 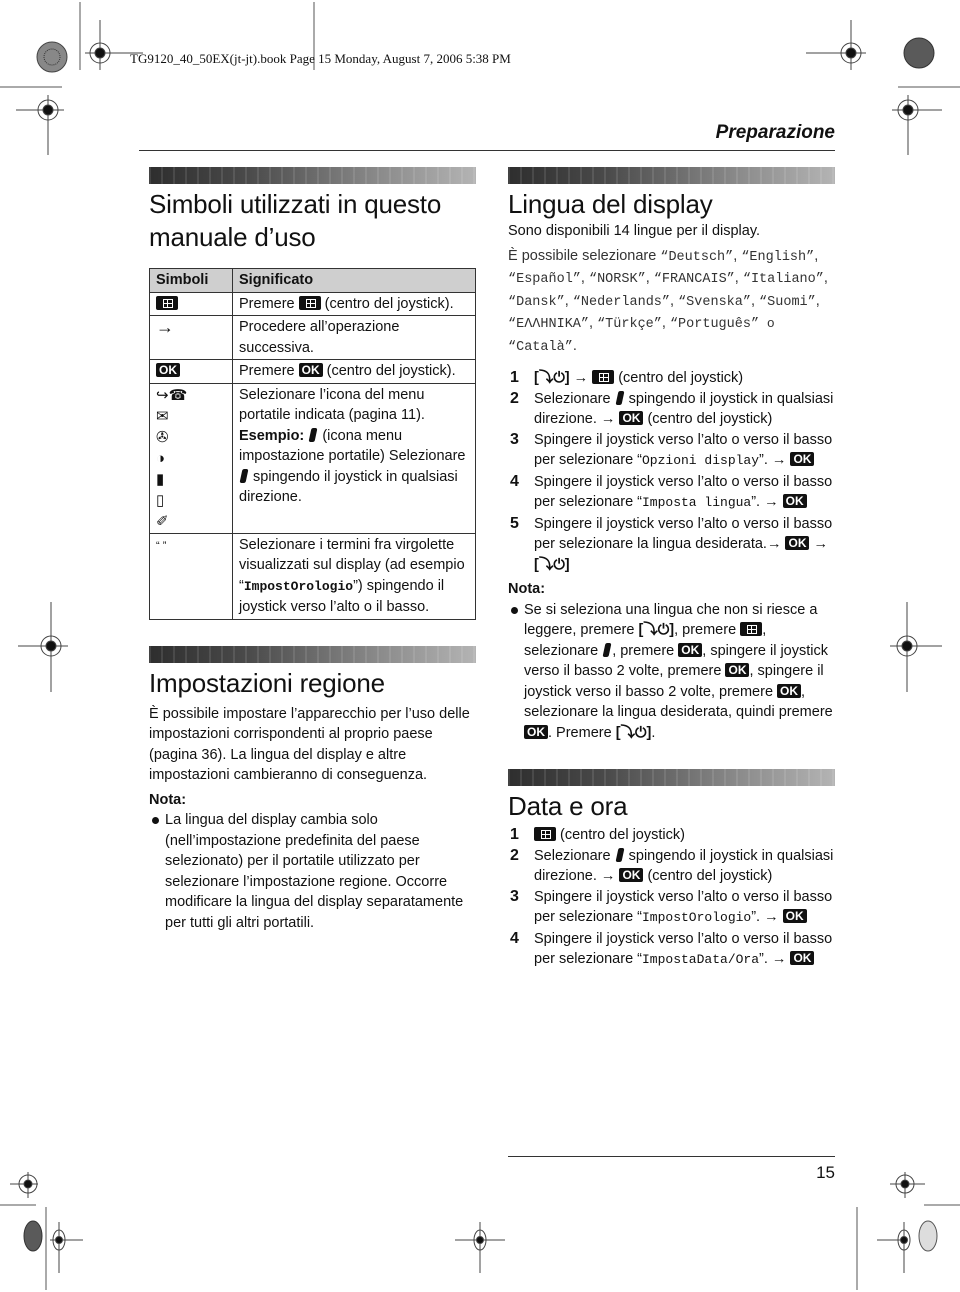 What do you see at coordinates (544, 279) in the screenshot?
I see `language-option: “Español”` at bounding box center [544, 279].